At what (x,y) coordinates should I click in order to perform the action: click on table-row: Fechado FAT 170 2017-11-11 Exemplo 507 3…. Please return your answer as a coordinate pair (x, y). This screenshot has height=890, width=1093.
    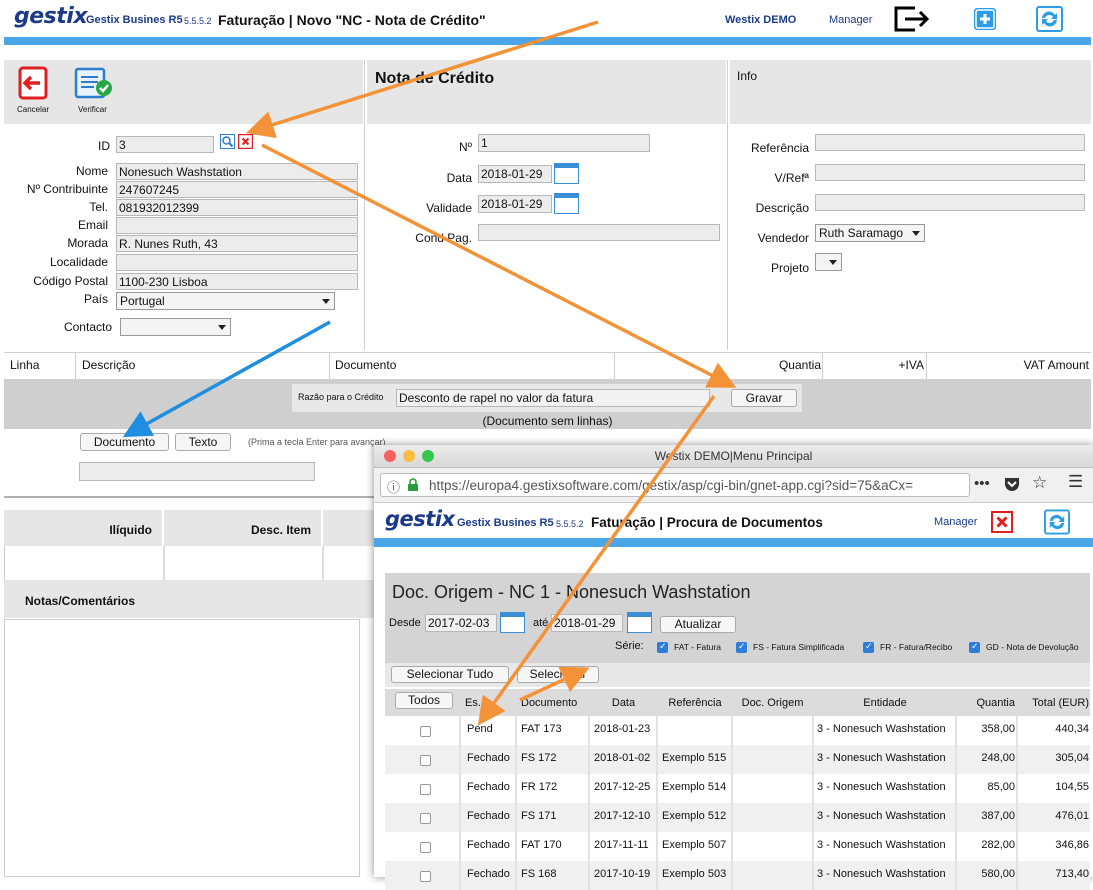
    Looking at the image, I should click on (737, 846).